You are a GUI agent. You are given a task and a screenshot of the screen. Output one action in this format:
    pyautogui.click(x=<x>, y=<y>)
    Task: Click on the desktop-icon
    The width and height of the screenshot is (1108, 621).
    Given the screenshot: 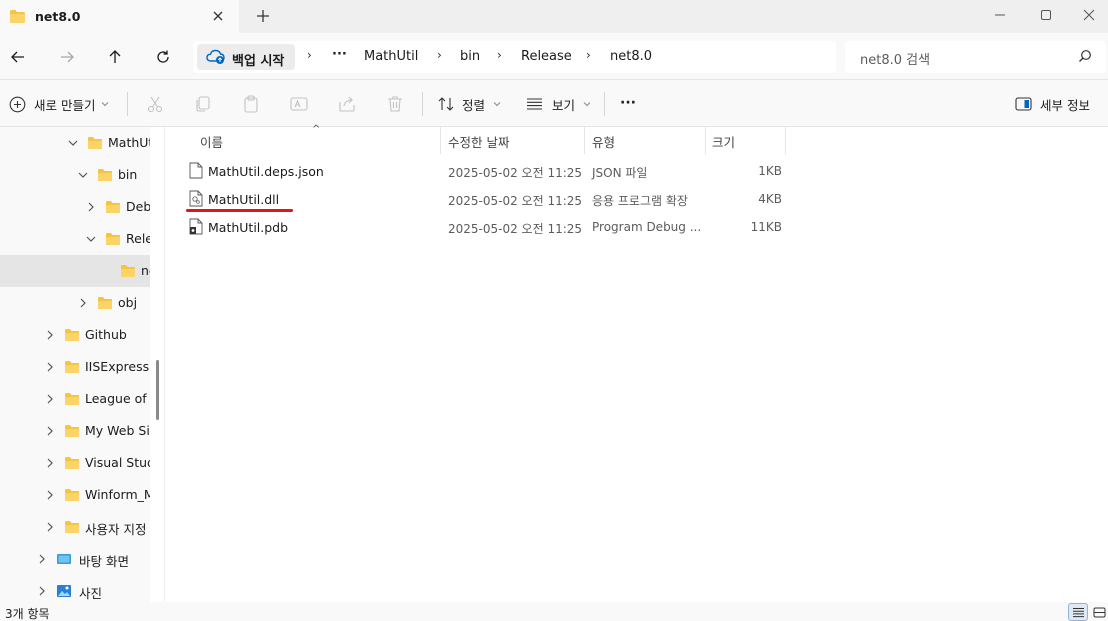 What is the action you would take?
    pyautogui.click(x=64, y=559)
    